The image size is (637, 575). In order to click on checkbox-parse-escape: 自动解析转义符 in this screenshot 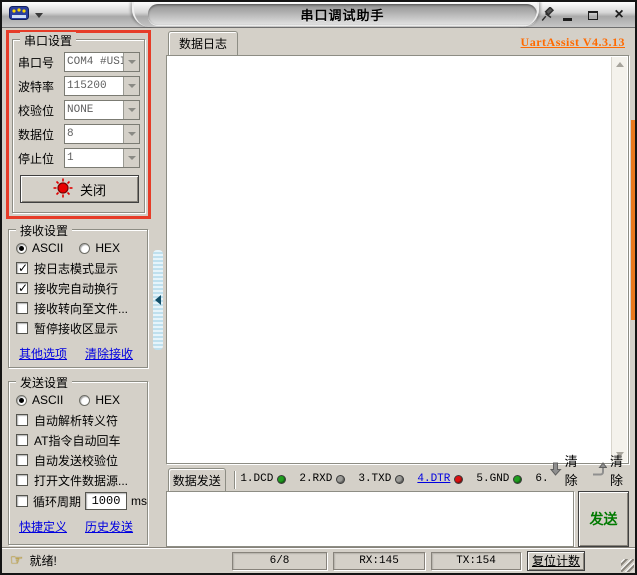, I will do `click(81, 420)`.